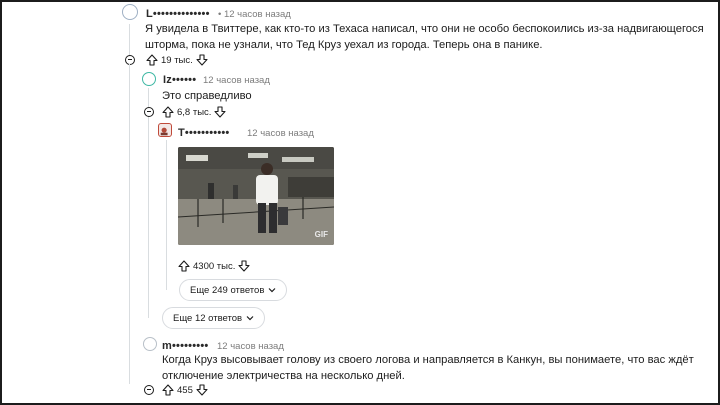 The height and width of the screenshot is (405, 720). I want to click on gif-media: GIF, so click(256, 196).